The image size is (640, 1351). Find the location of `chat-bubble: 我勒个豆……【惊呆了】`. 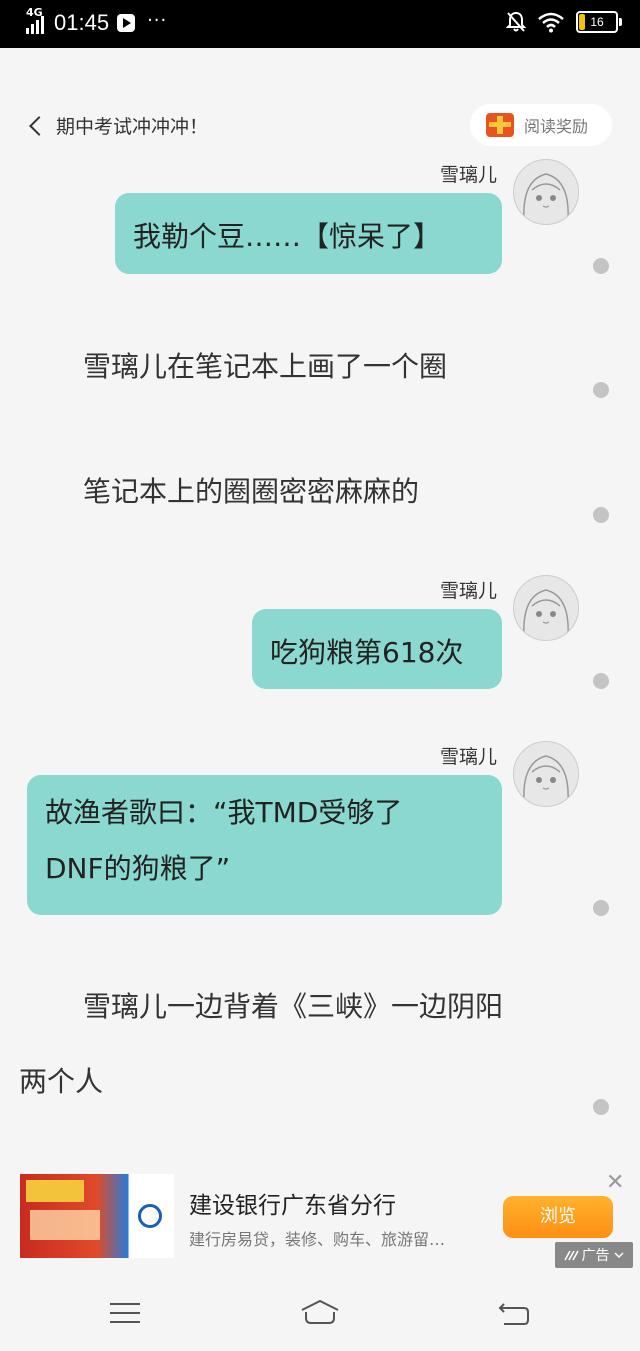

chat-bubble: 我勒个豆……【惊呆了】 is located at coordinates (308, 233).